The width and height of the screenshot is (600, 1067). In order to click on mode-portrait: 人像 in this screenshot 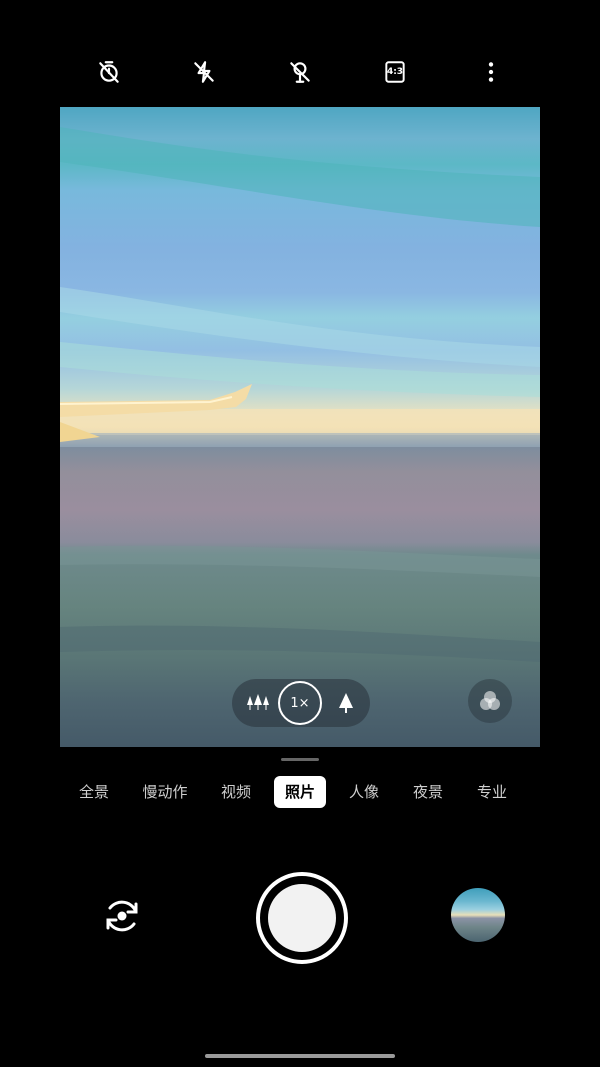, I will do `click(364, 792)`.